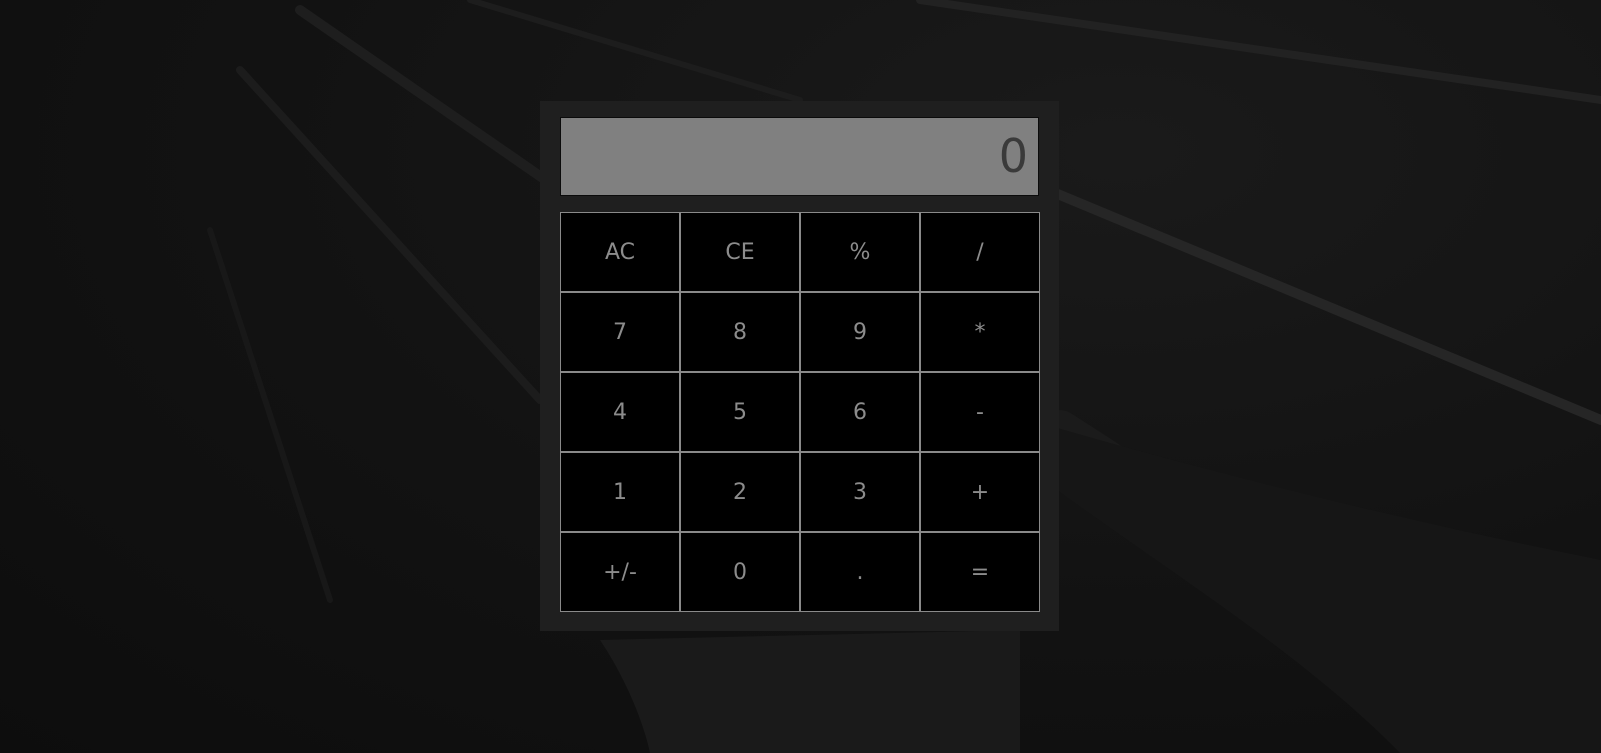  What do you see at coordinates (980, 332) in the screenshot?
I see `multiply-button: *` at bounding box center [980, 332].